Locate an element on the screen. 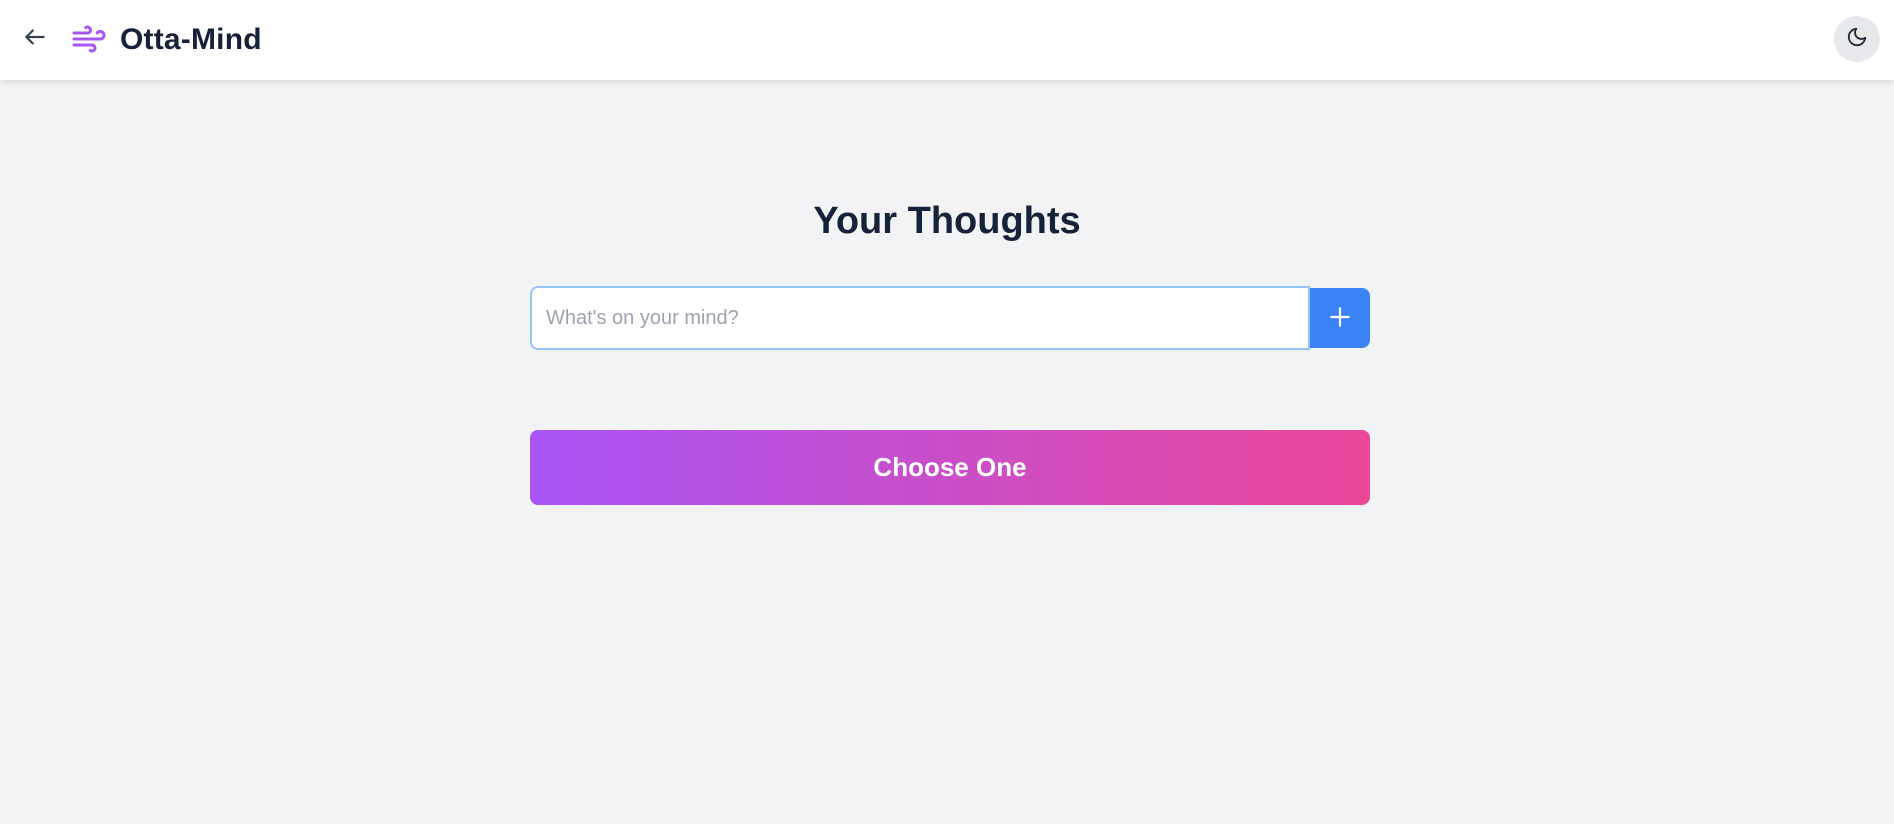  back-button is located at coordinates (35, 39).